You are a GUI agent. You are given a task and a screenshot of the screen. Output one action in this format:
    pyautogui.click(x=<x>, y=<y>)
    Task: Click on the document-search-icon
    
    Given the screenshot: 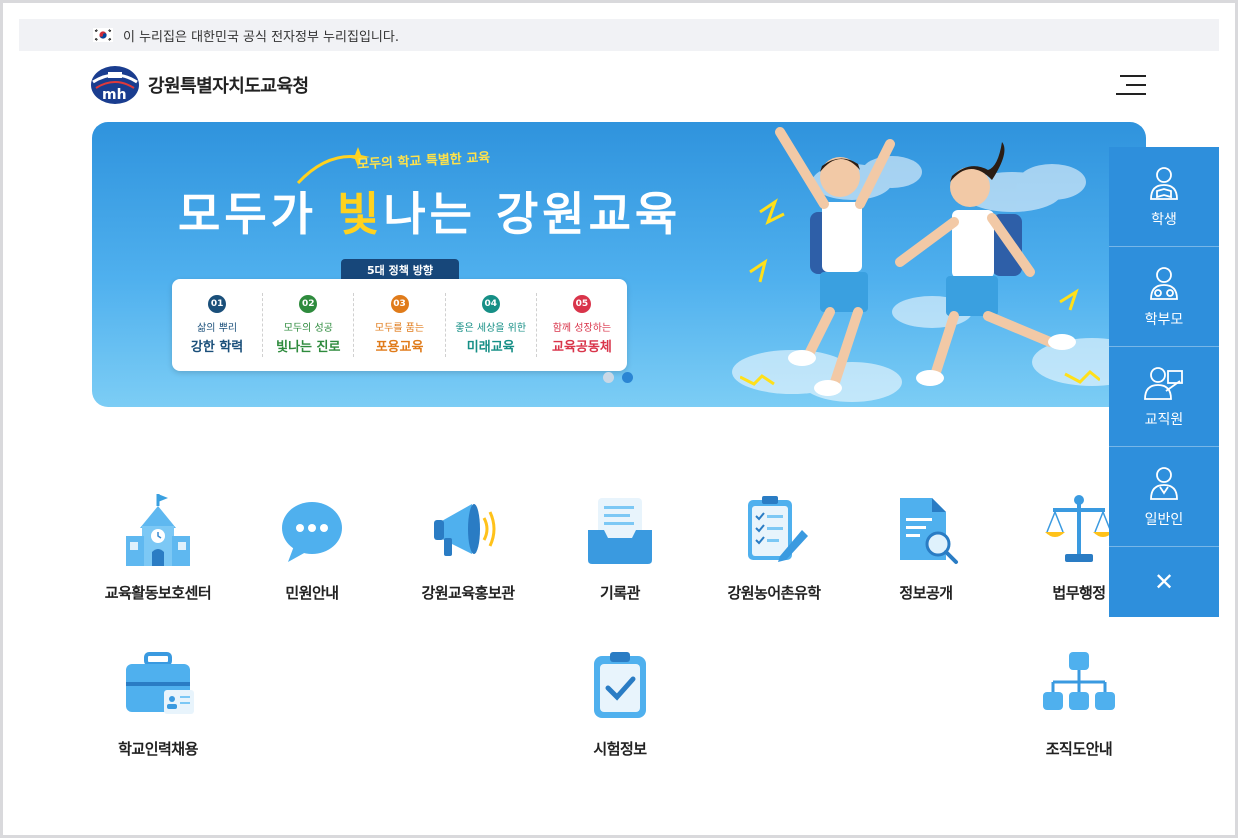 What is the action you would take?
    pyautogui.click(x=929, y=531)
    